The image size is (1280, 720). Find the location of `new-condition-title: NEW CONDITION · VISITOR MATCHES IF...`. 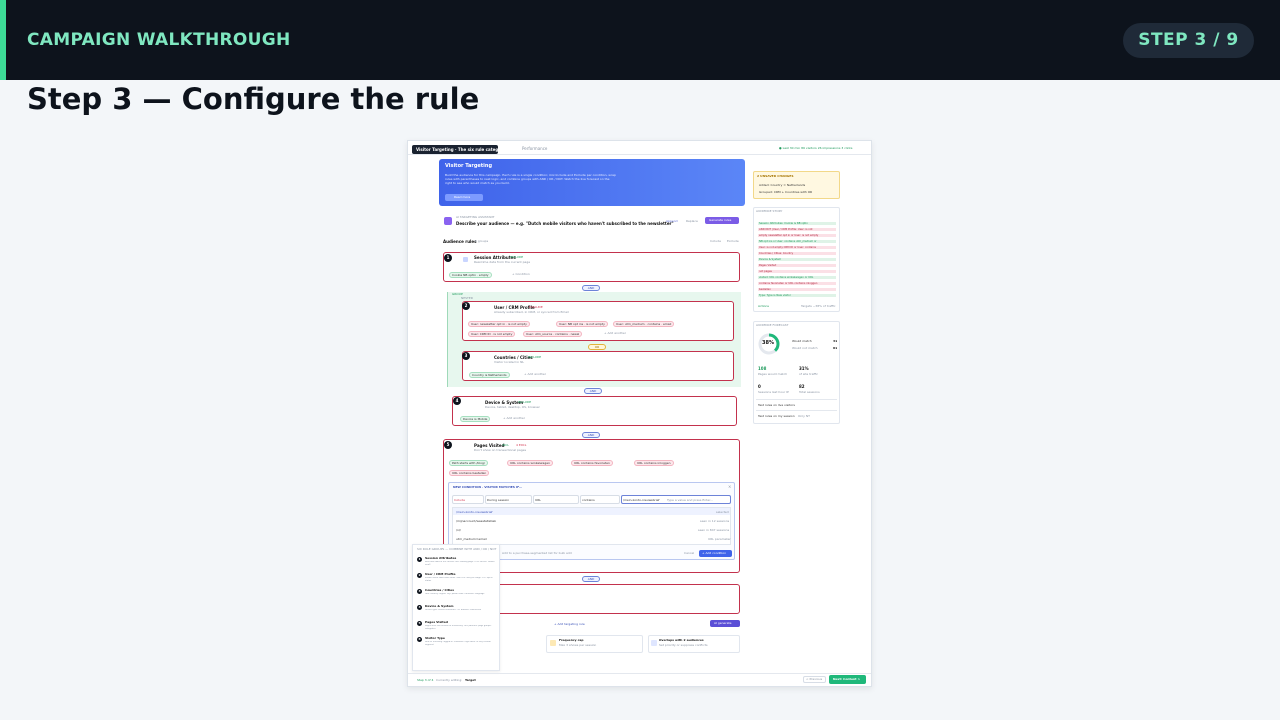

new-condition-title: NEW CONDITION · VISITOR MATCHES IF... is located at coordinates (488, 487).